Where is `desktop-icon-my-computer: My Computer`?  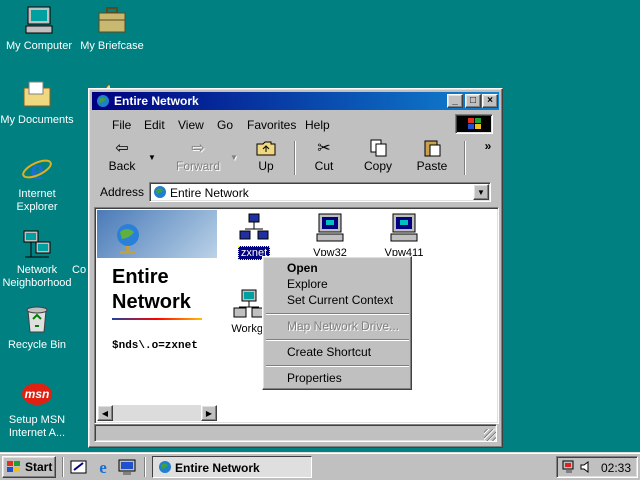 desktop-icon-my-computer: My Computer is located at coordinates (39, 28).